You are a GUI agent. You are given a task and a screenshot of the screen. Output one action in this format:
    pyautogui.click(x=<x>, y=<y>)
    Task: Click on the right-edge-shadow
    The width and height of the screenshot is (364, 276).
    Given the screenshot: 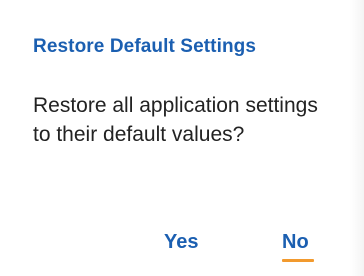 What is the action you would take?
    pyautogui.click(x=357, y=138)
    